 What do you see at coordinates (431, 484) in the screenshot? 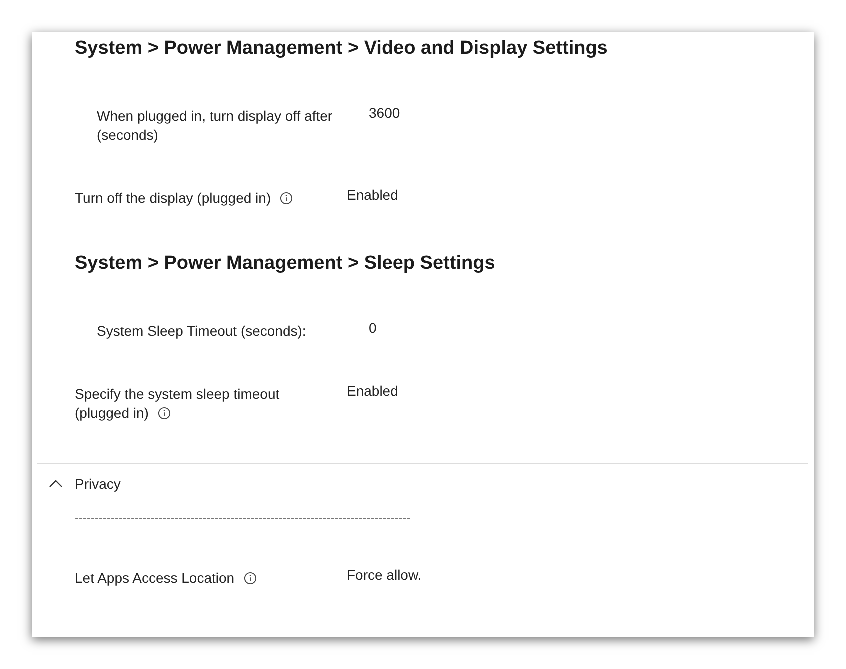
I see `section-toggle: Privacy` at bounding box center [431, 484].